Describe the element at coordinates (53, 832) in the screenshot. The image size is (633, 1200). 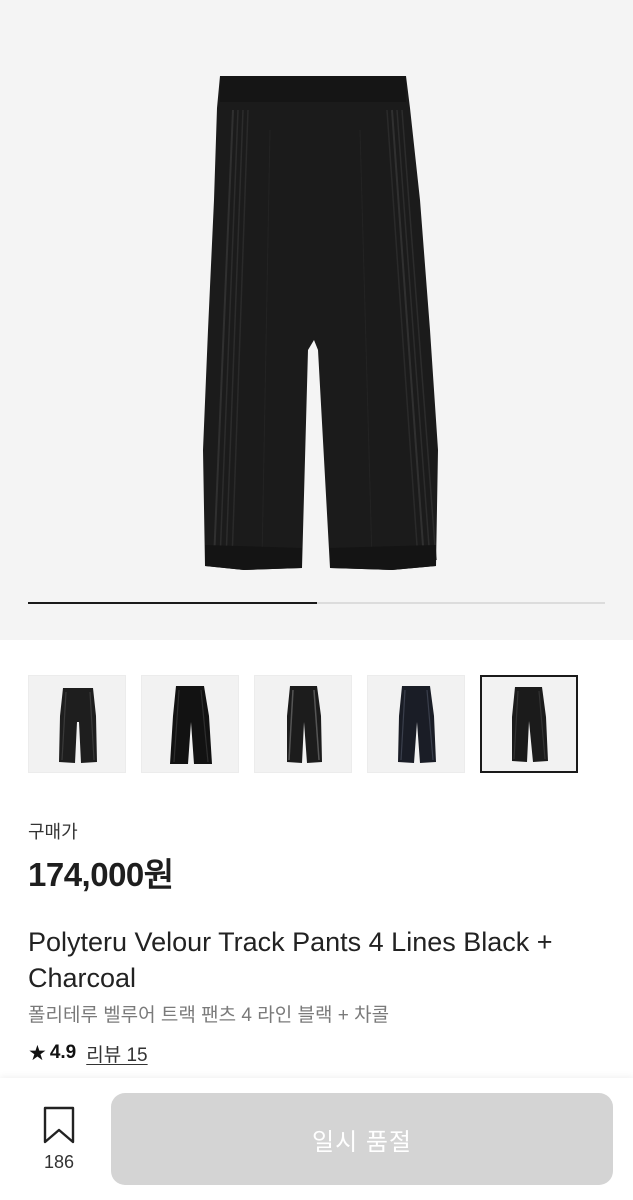
I see `price-label: 구매가` at that location.